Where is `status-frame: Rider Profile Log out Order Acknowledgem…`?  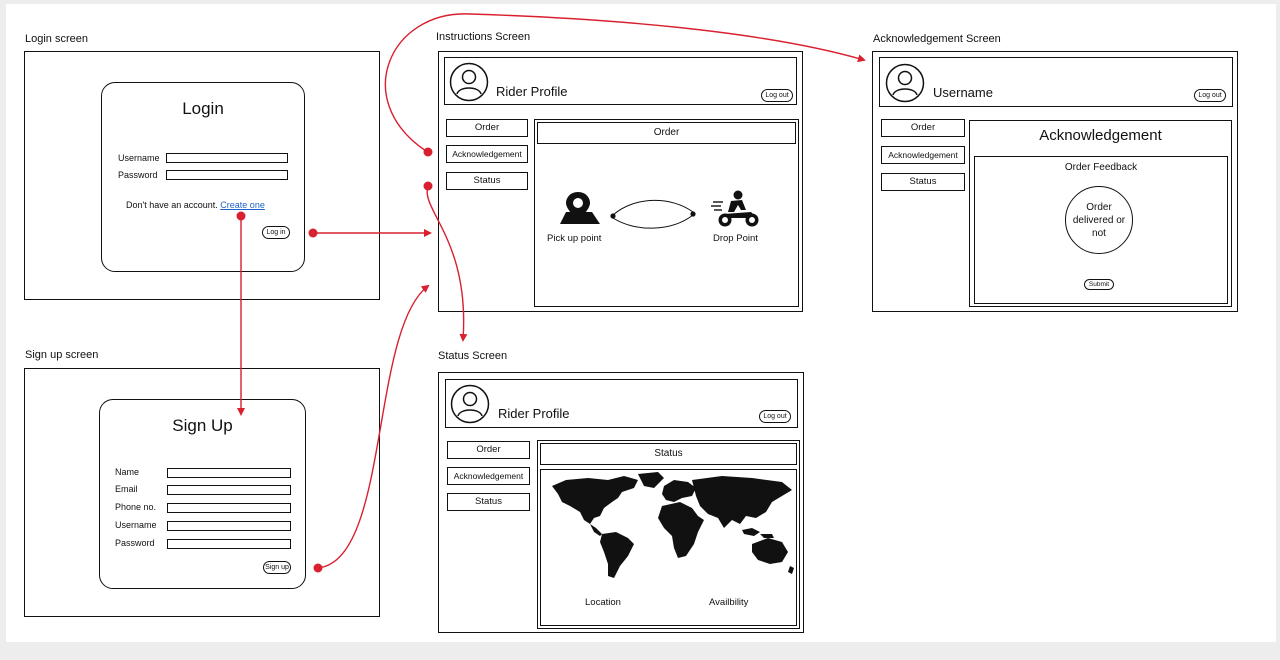 status-frame: Rider Profile Log out Order Acknowledgem… is located at coordinates (621, 502).